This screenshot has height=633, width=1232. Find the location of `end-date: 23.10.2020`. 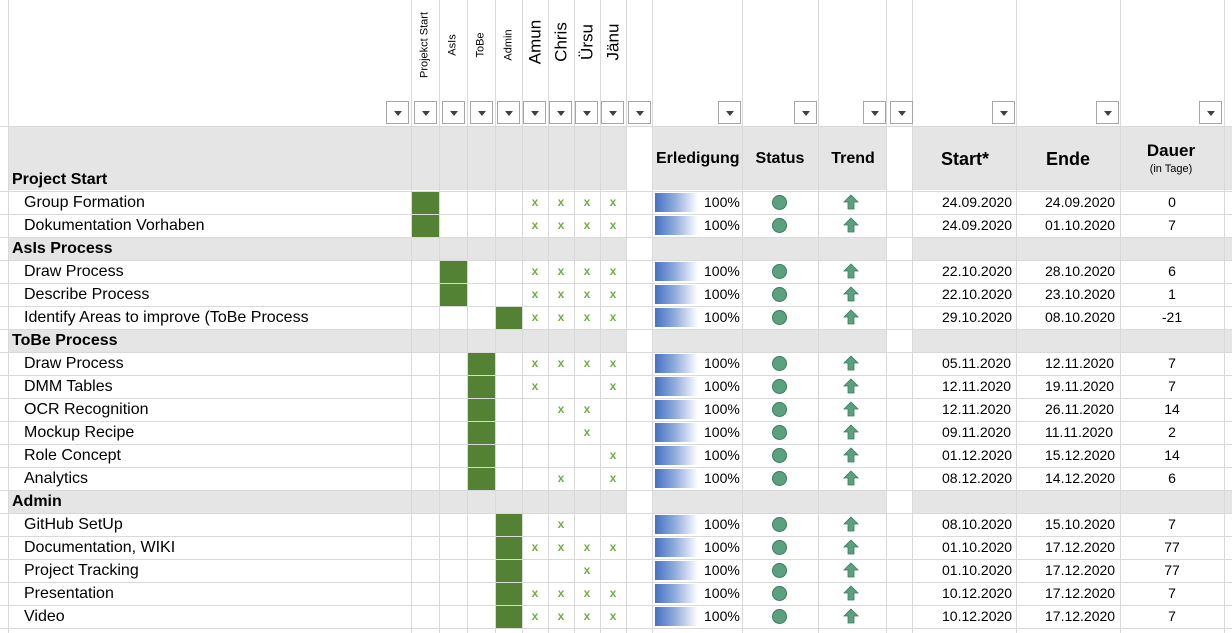

end-date: 23.10.2020 is located at coordinates (1080, 294).